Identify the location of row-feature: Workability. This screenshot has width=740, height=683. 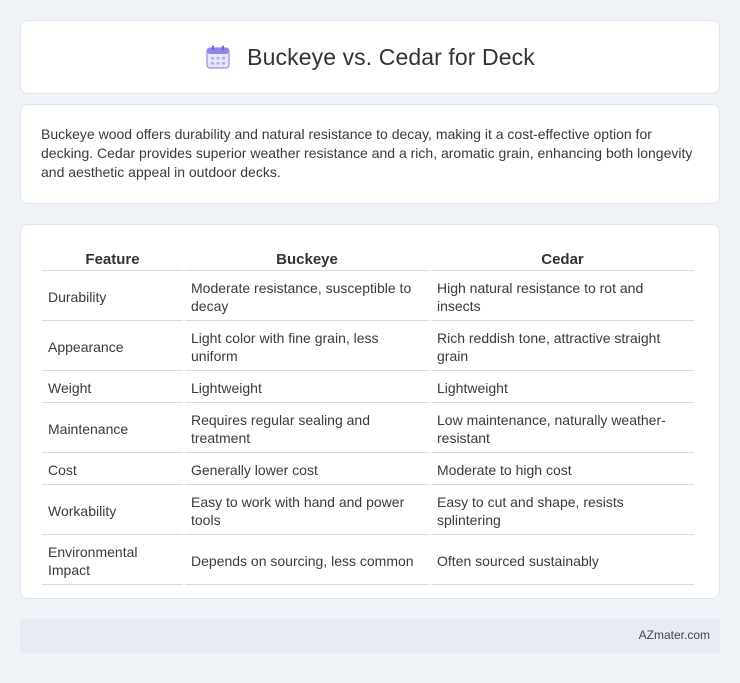
(112, 511).